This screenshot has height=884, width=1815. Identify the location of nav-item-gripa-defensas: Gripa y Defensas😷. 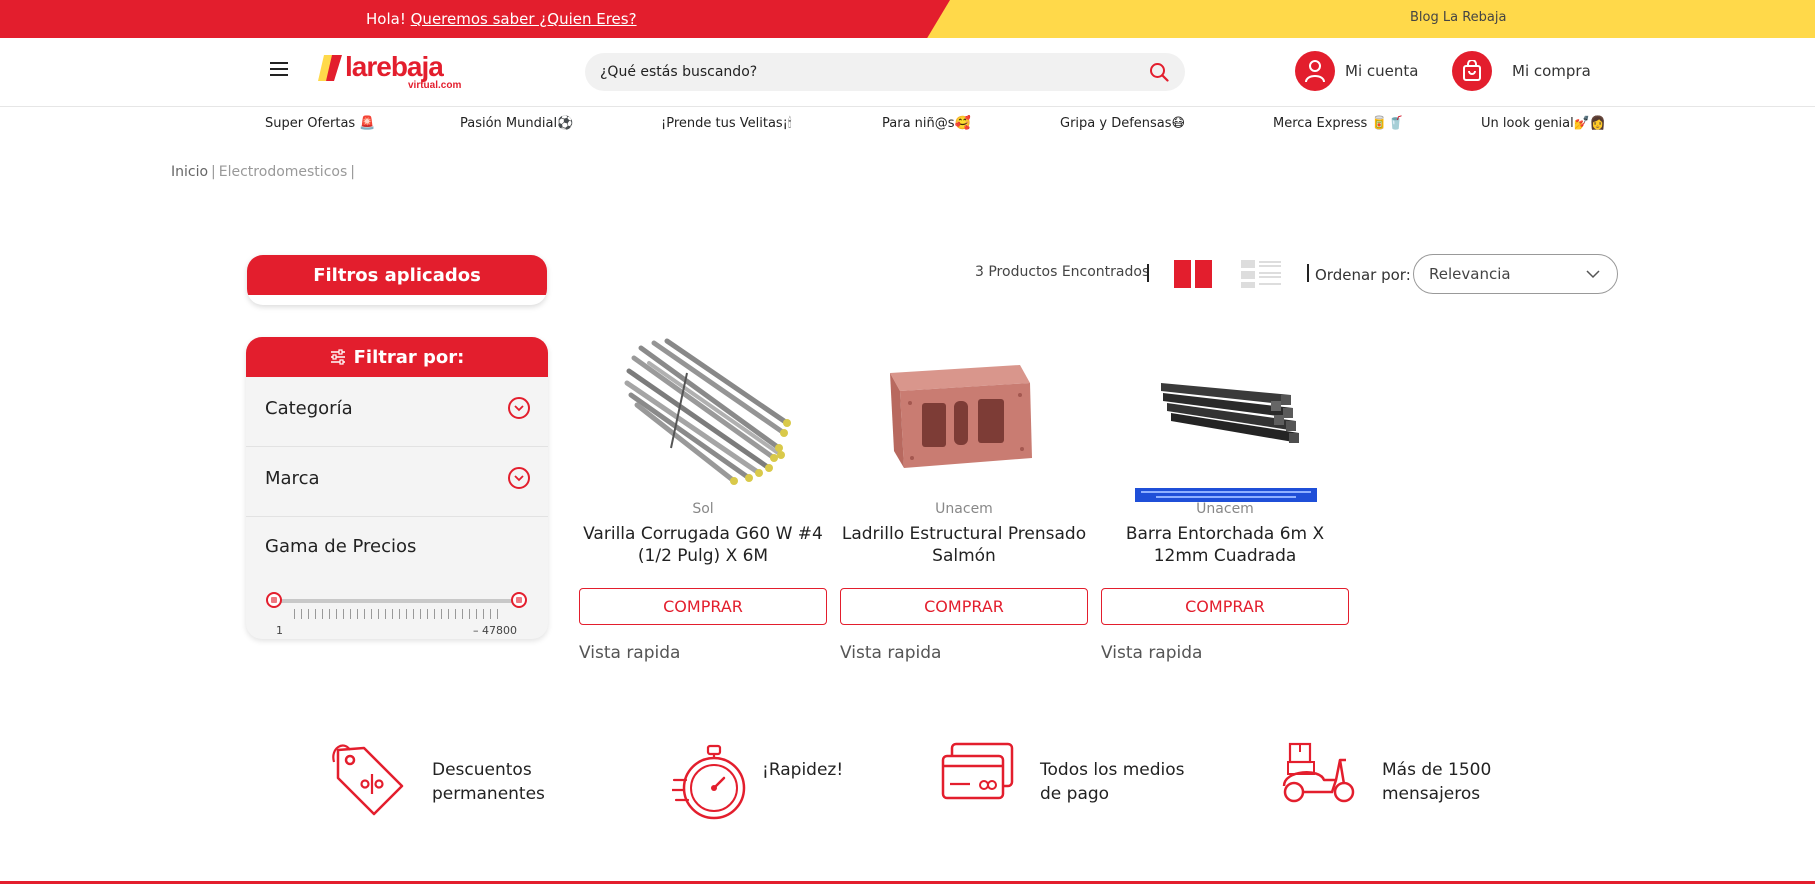
(1122, 123).